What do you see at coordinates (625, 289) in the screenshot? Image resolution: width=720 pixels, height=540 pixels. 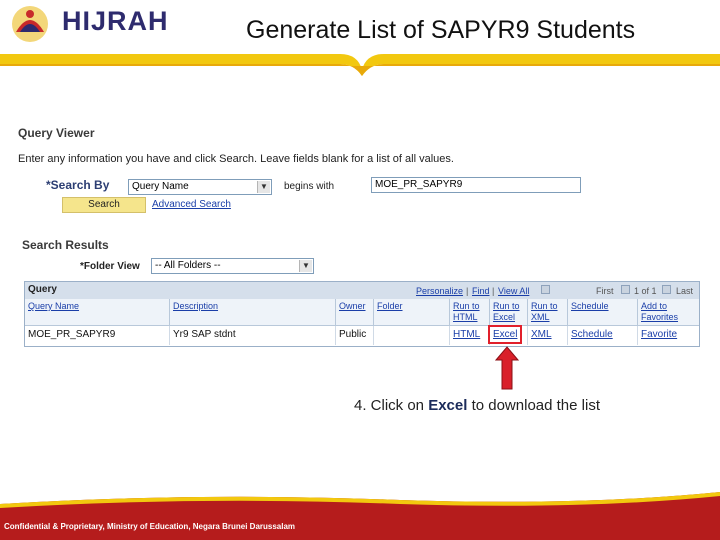 I see `prev-arrow-icon` at bounding box center [625, 289].